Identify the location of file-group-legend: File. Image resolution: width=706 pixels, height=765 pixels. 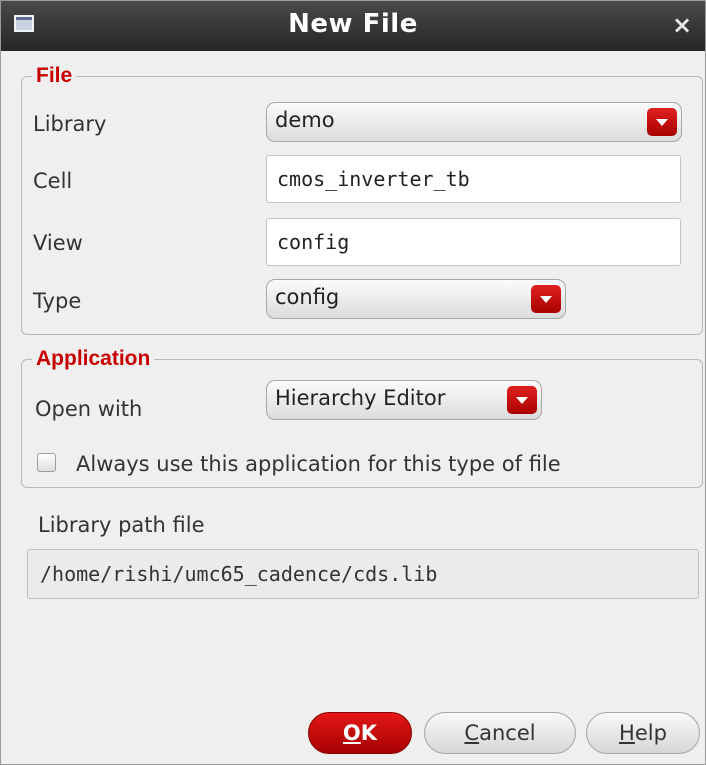
(54, 75).